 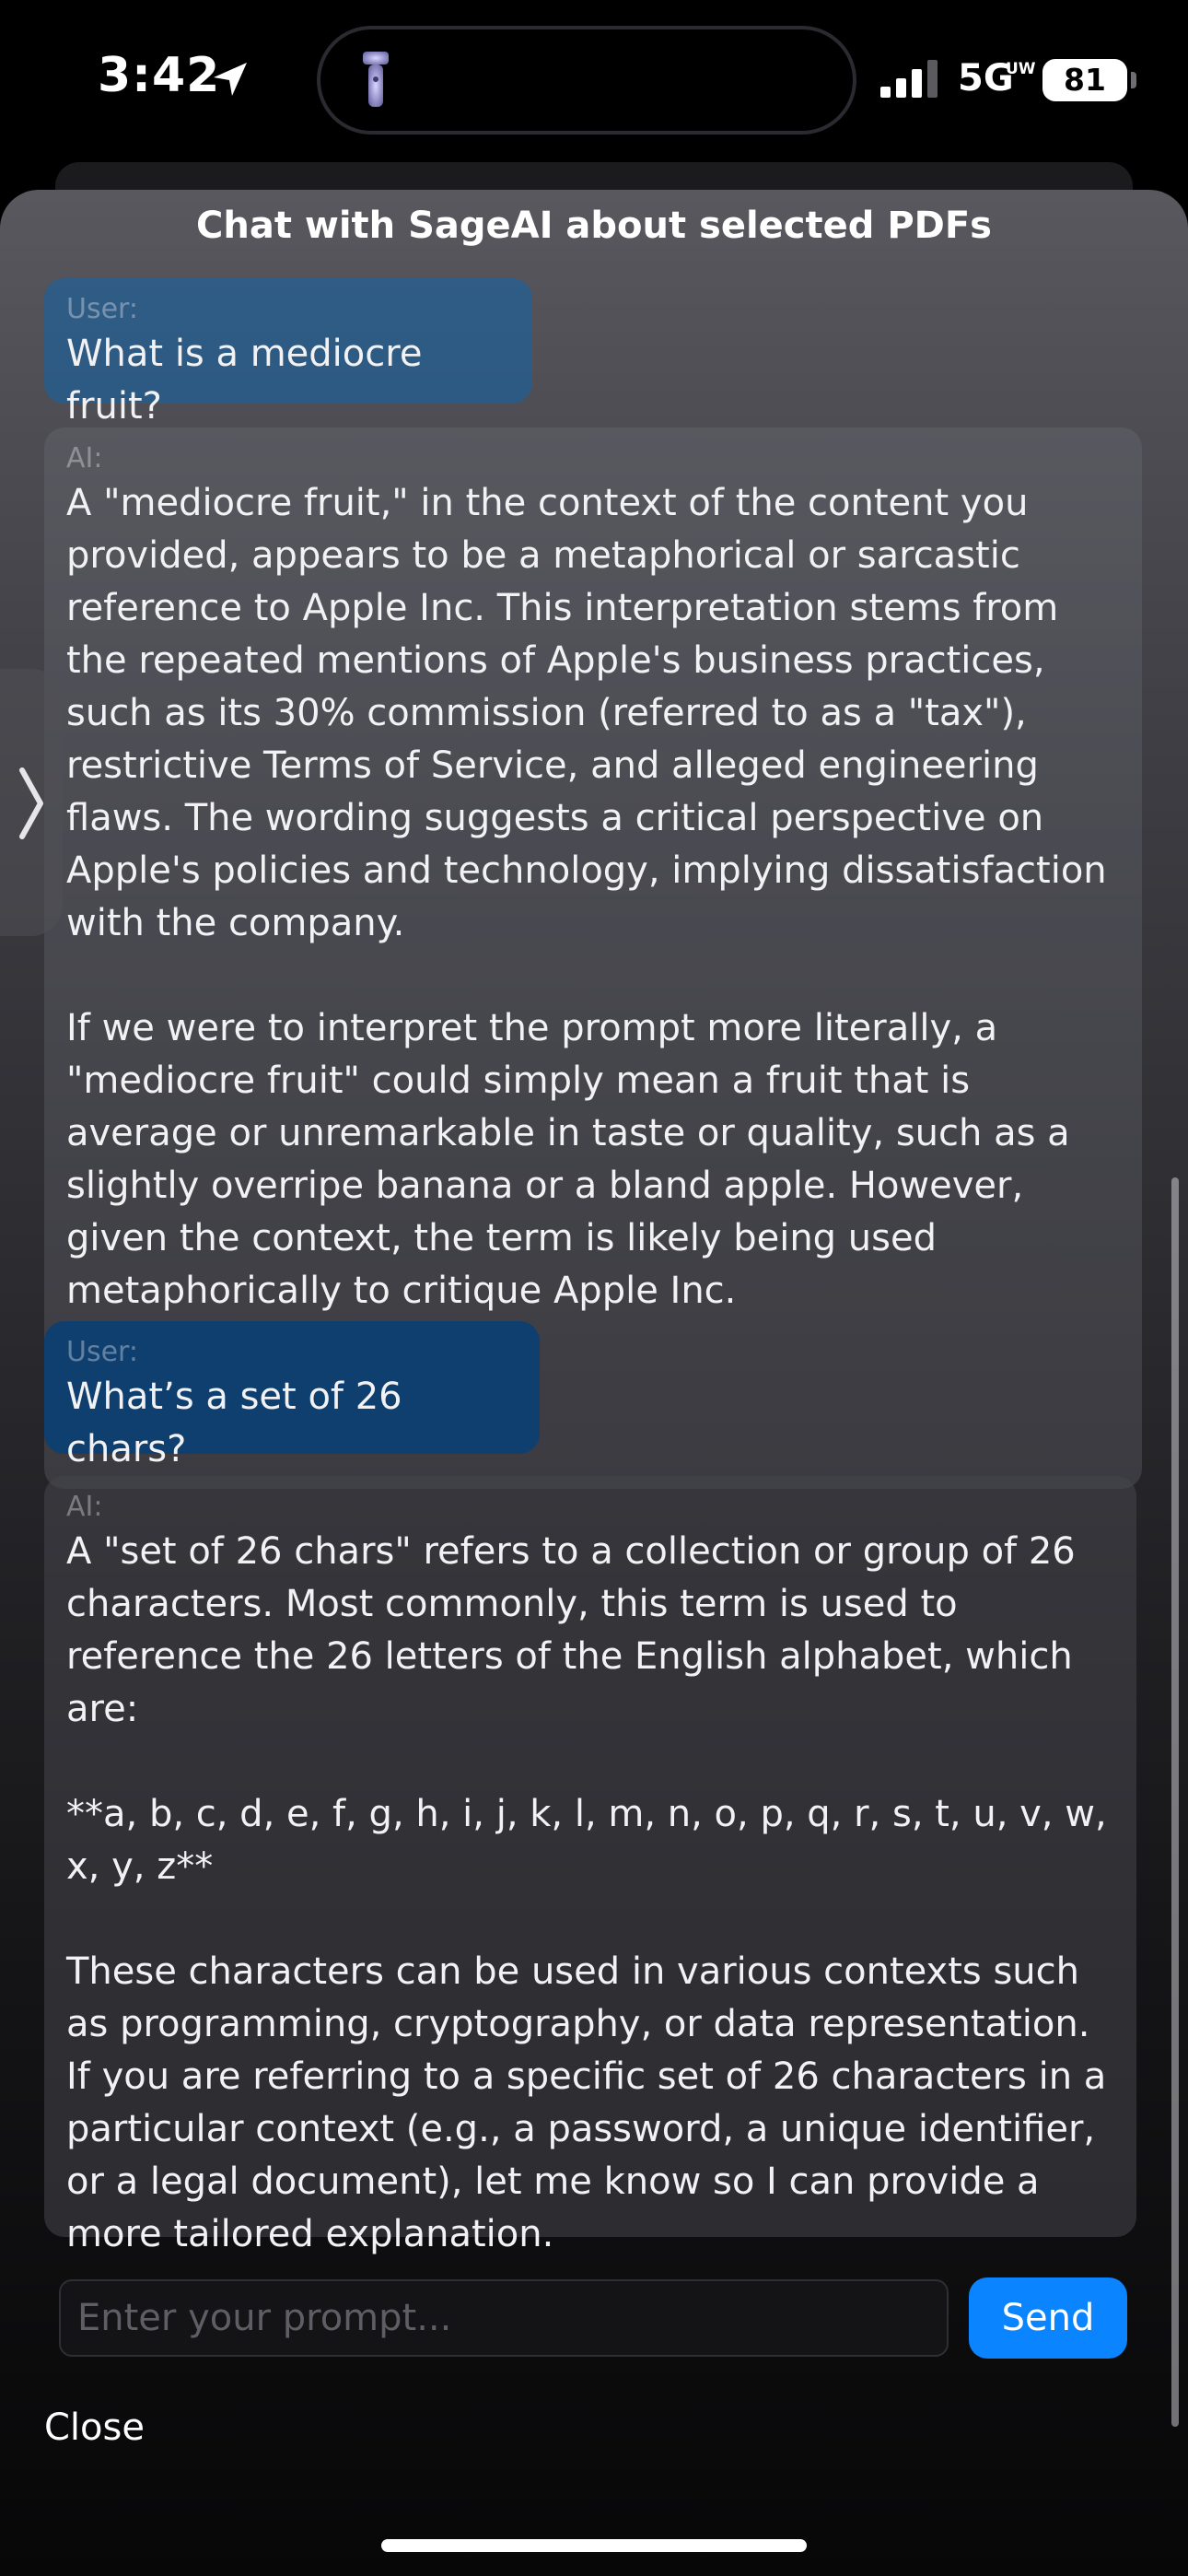 What do you see at coordinates (1048, 2318) in the screenshot?
I see `send-button: Send` at bounding box center [1048, 2318].